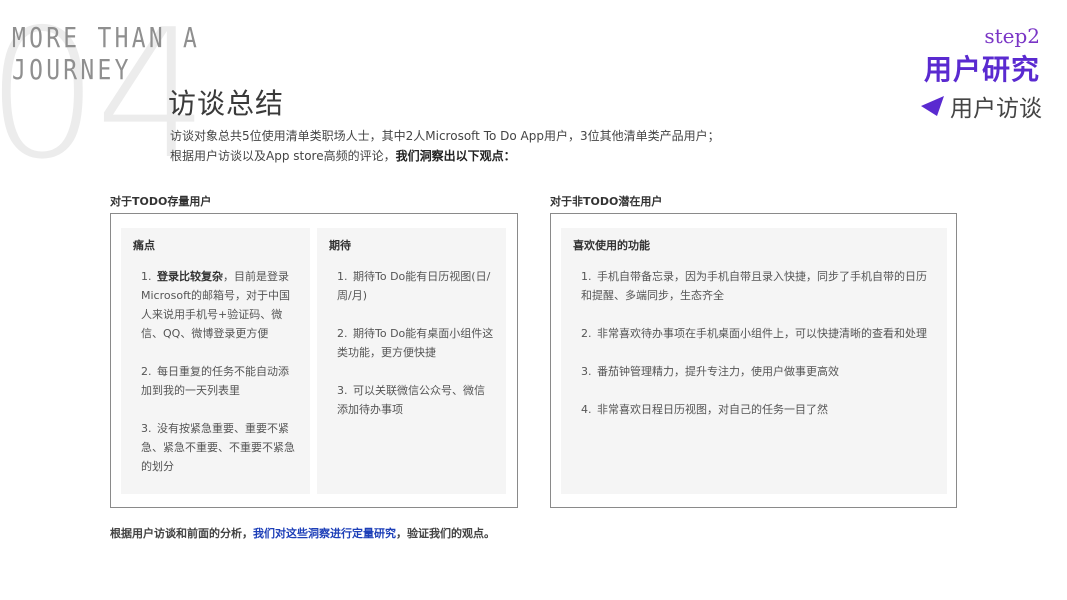 The width and height of the screenshot is (1067, 600). What do you see at coordinates (981, 69) in the screenshot?
I see `section-title: 用户研究` at bounding box center [981, 69].